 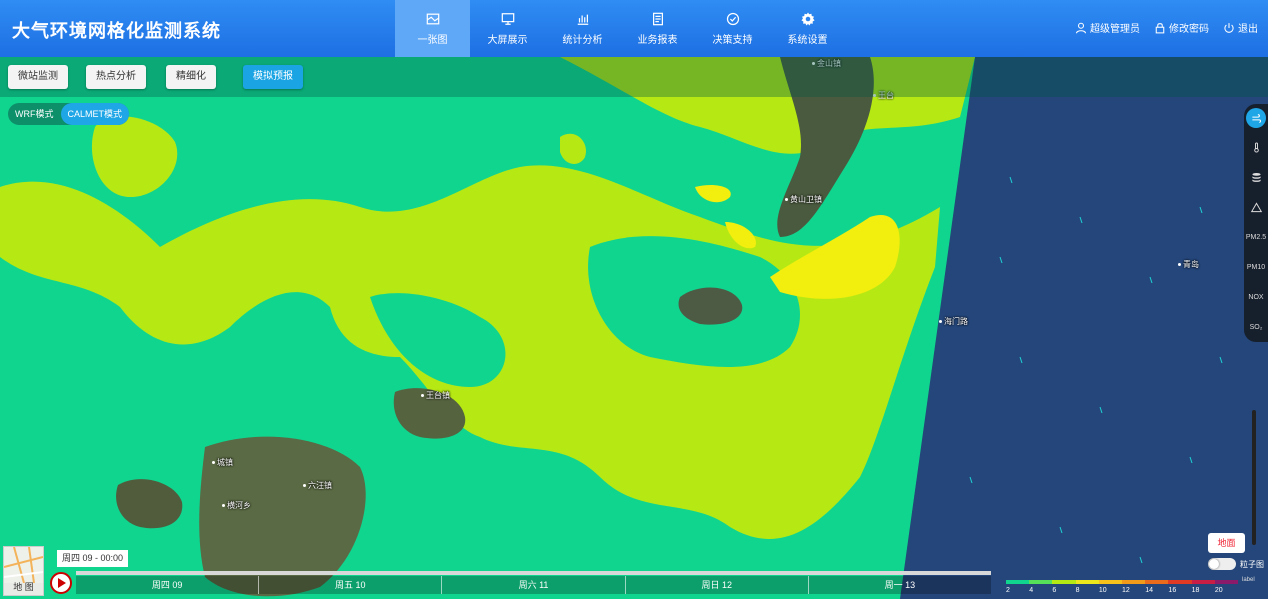 What do you see at coordinates (168, 585) in the screenshot?
I see `timeline-day: 周四 09` at bounding box center [168, 585].